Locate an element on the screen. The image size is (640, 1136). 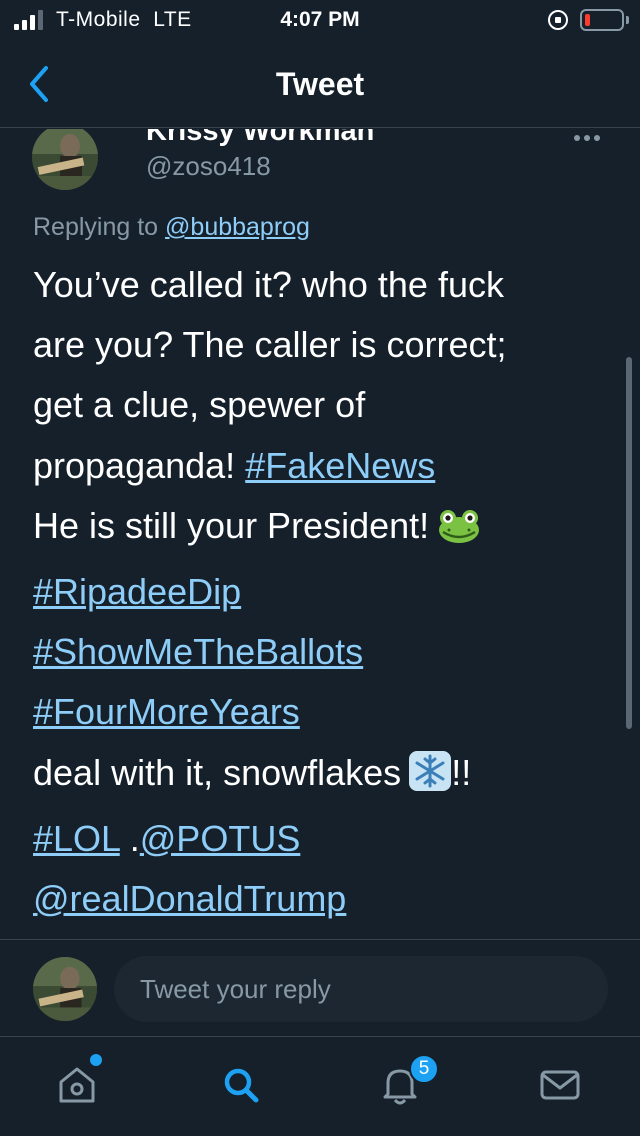
mention-link: @realDonaldTrump is located at coordinates (189, 898).